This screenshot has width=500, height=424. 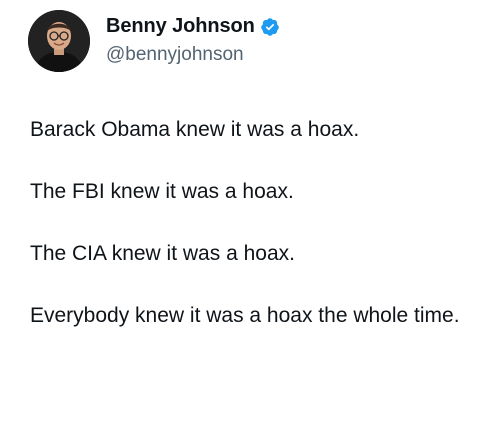 I want to click on display-name: Benny Johnson, so click(x=180, y=26).